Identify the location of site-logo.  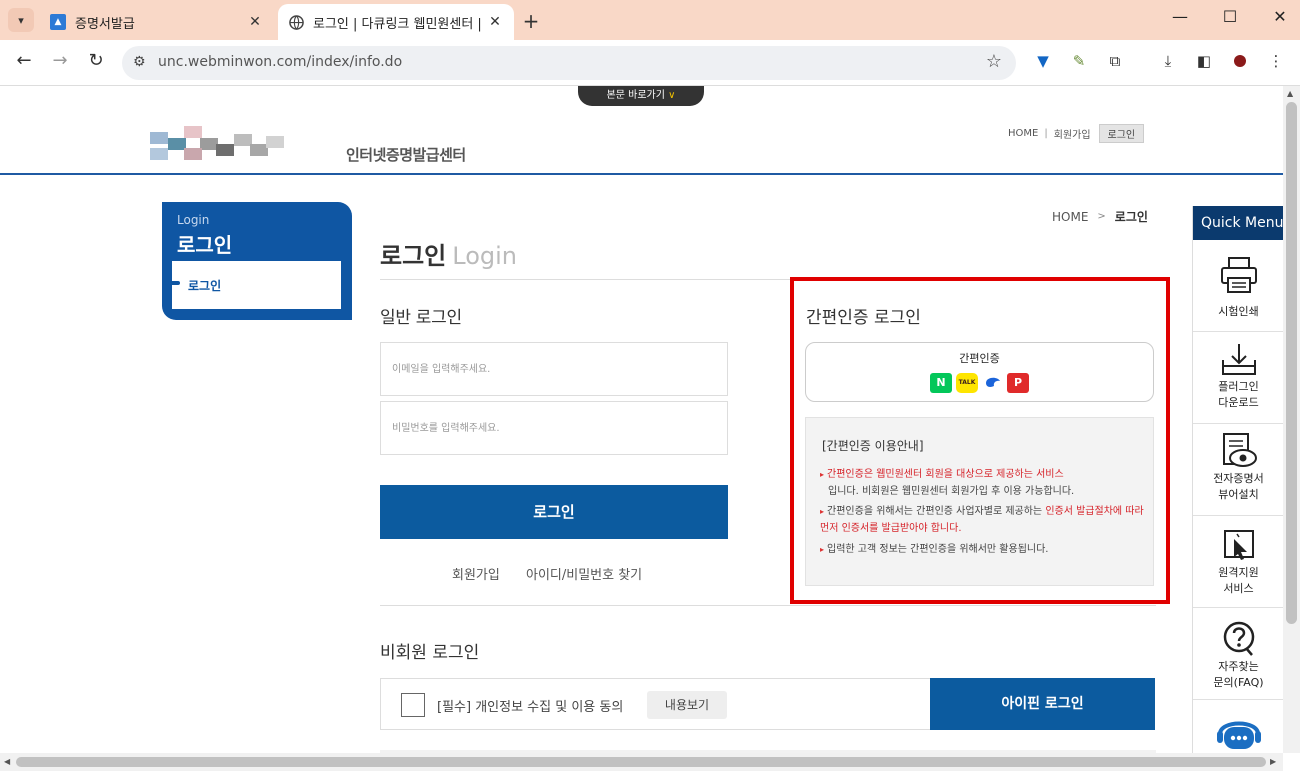
(217, 144).